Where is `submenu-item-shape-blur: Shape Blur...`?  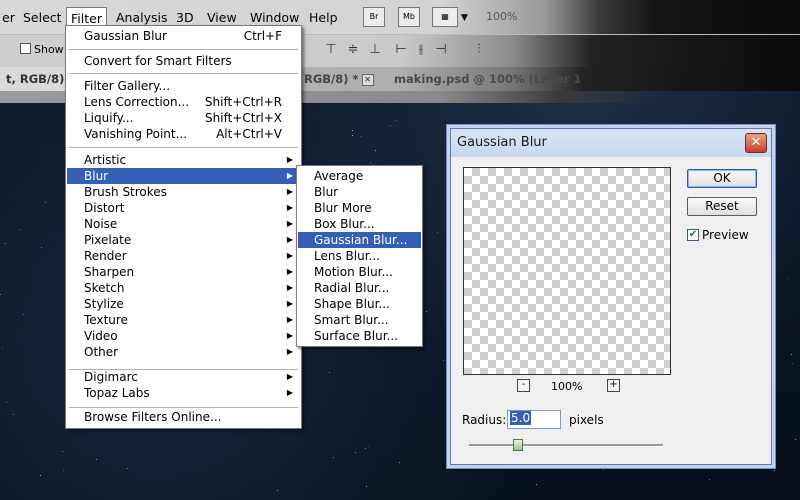 submenu-item-shape-blur: Shape Blur... is located at coordinates (359, 304).